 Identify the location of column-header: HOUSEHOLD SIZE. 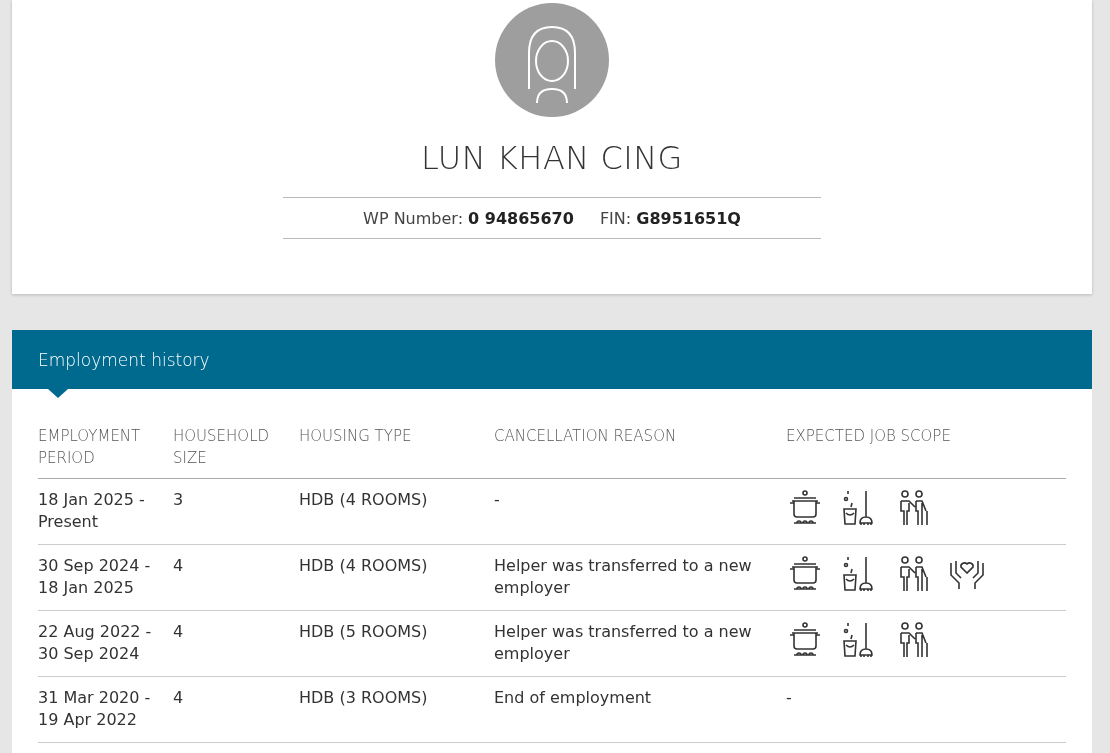
(222, 447).